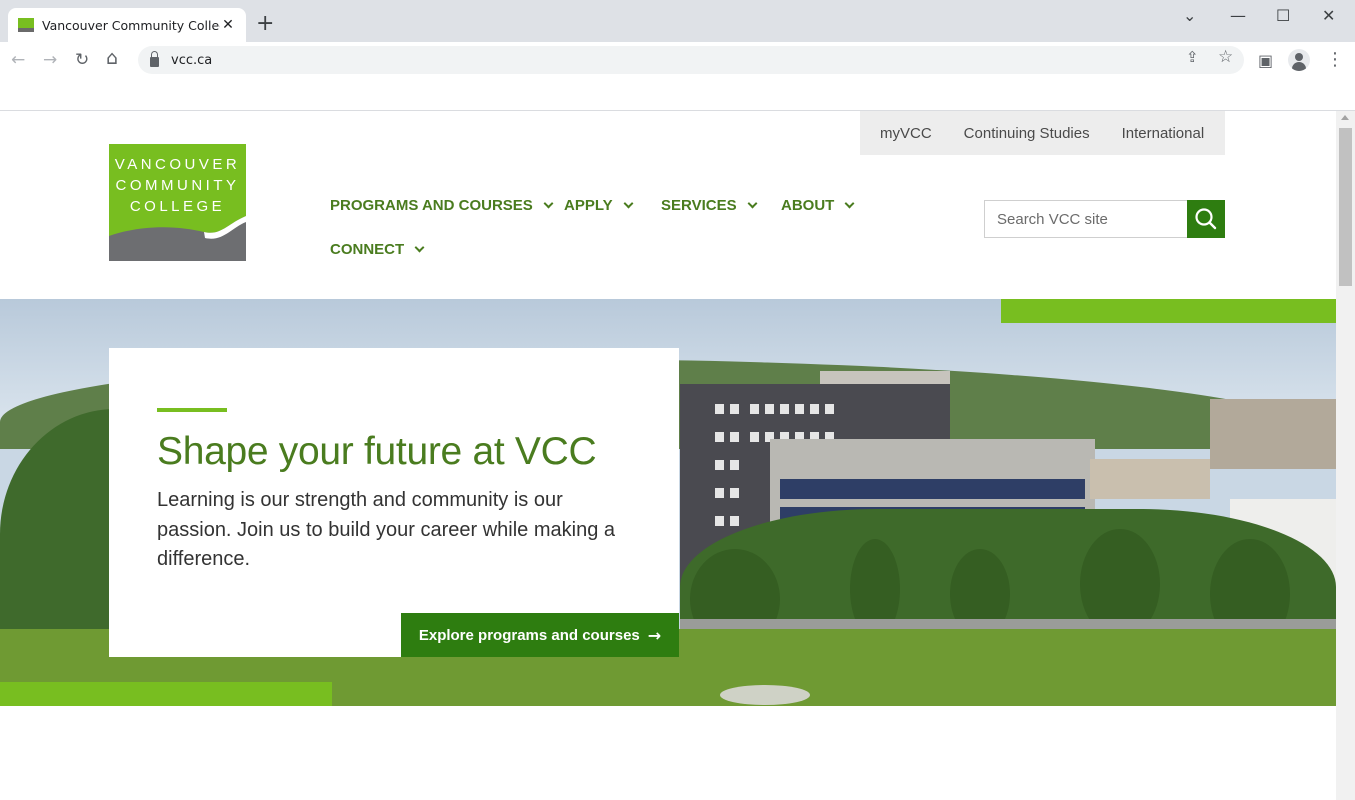  I want to click on maximize-button: ☐, so click(1283, 15).